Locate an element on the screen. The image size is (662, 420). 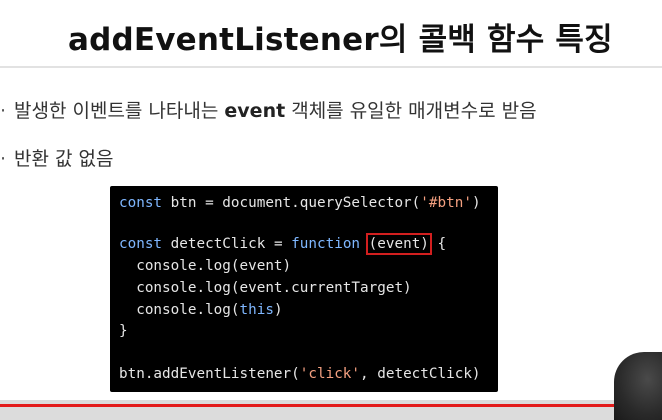
code-text: console.log( is located at coordinates (179, 310).